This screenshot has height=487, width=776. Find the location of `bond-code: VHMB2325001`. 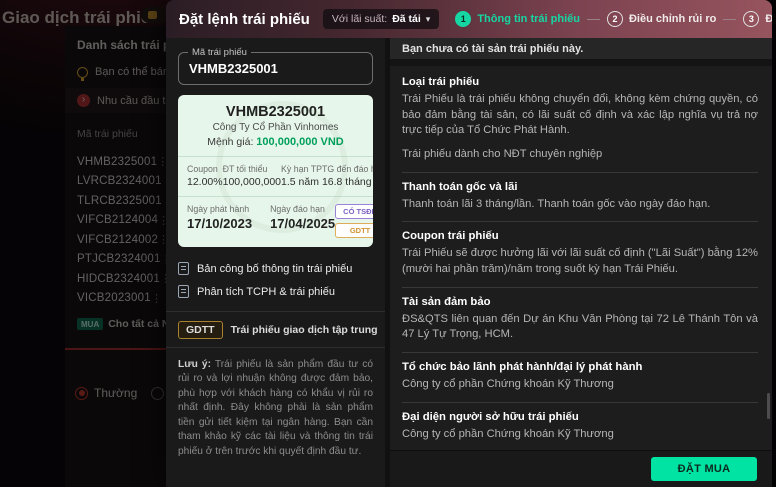

bond-code: VHMB2325001 is located at coordinates (117, 161).